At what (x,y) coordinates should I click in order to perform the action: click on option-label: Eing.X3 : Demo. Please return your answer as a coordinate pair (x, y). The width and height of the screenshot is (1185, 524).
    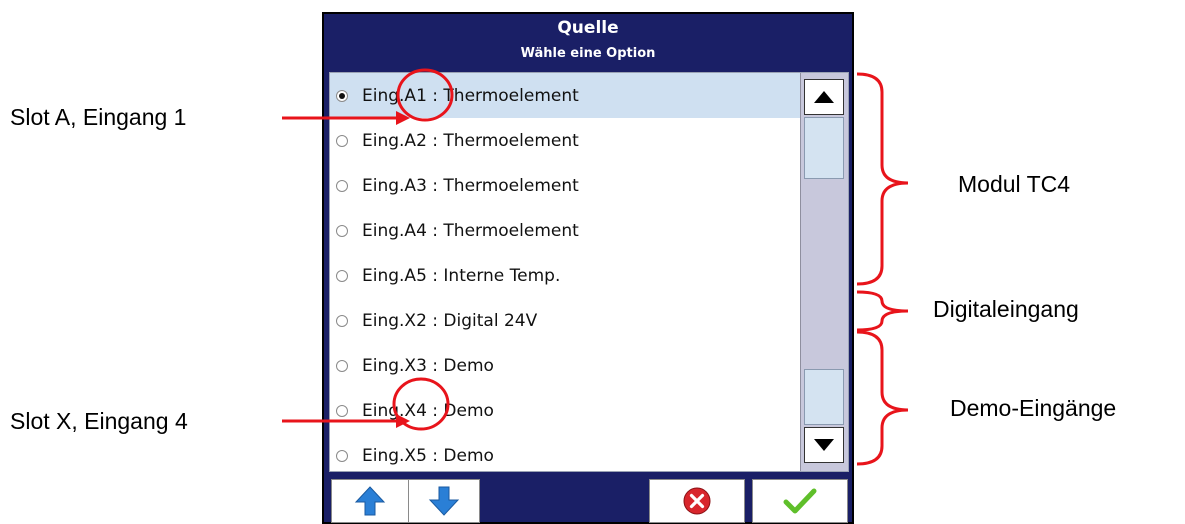
    Looking at the image, I should click on (428, 365).